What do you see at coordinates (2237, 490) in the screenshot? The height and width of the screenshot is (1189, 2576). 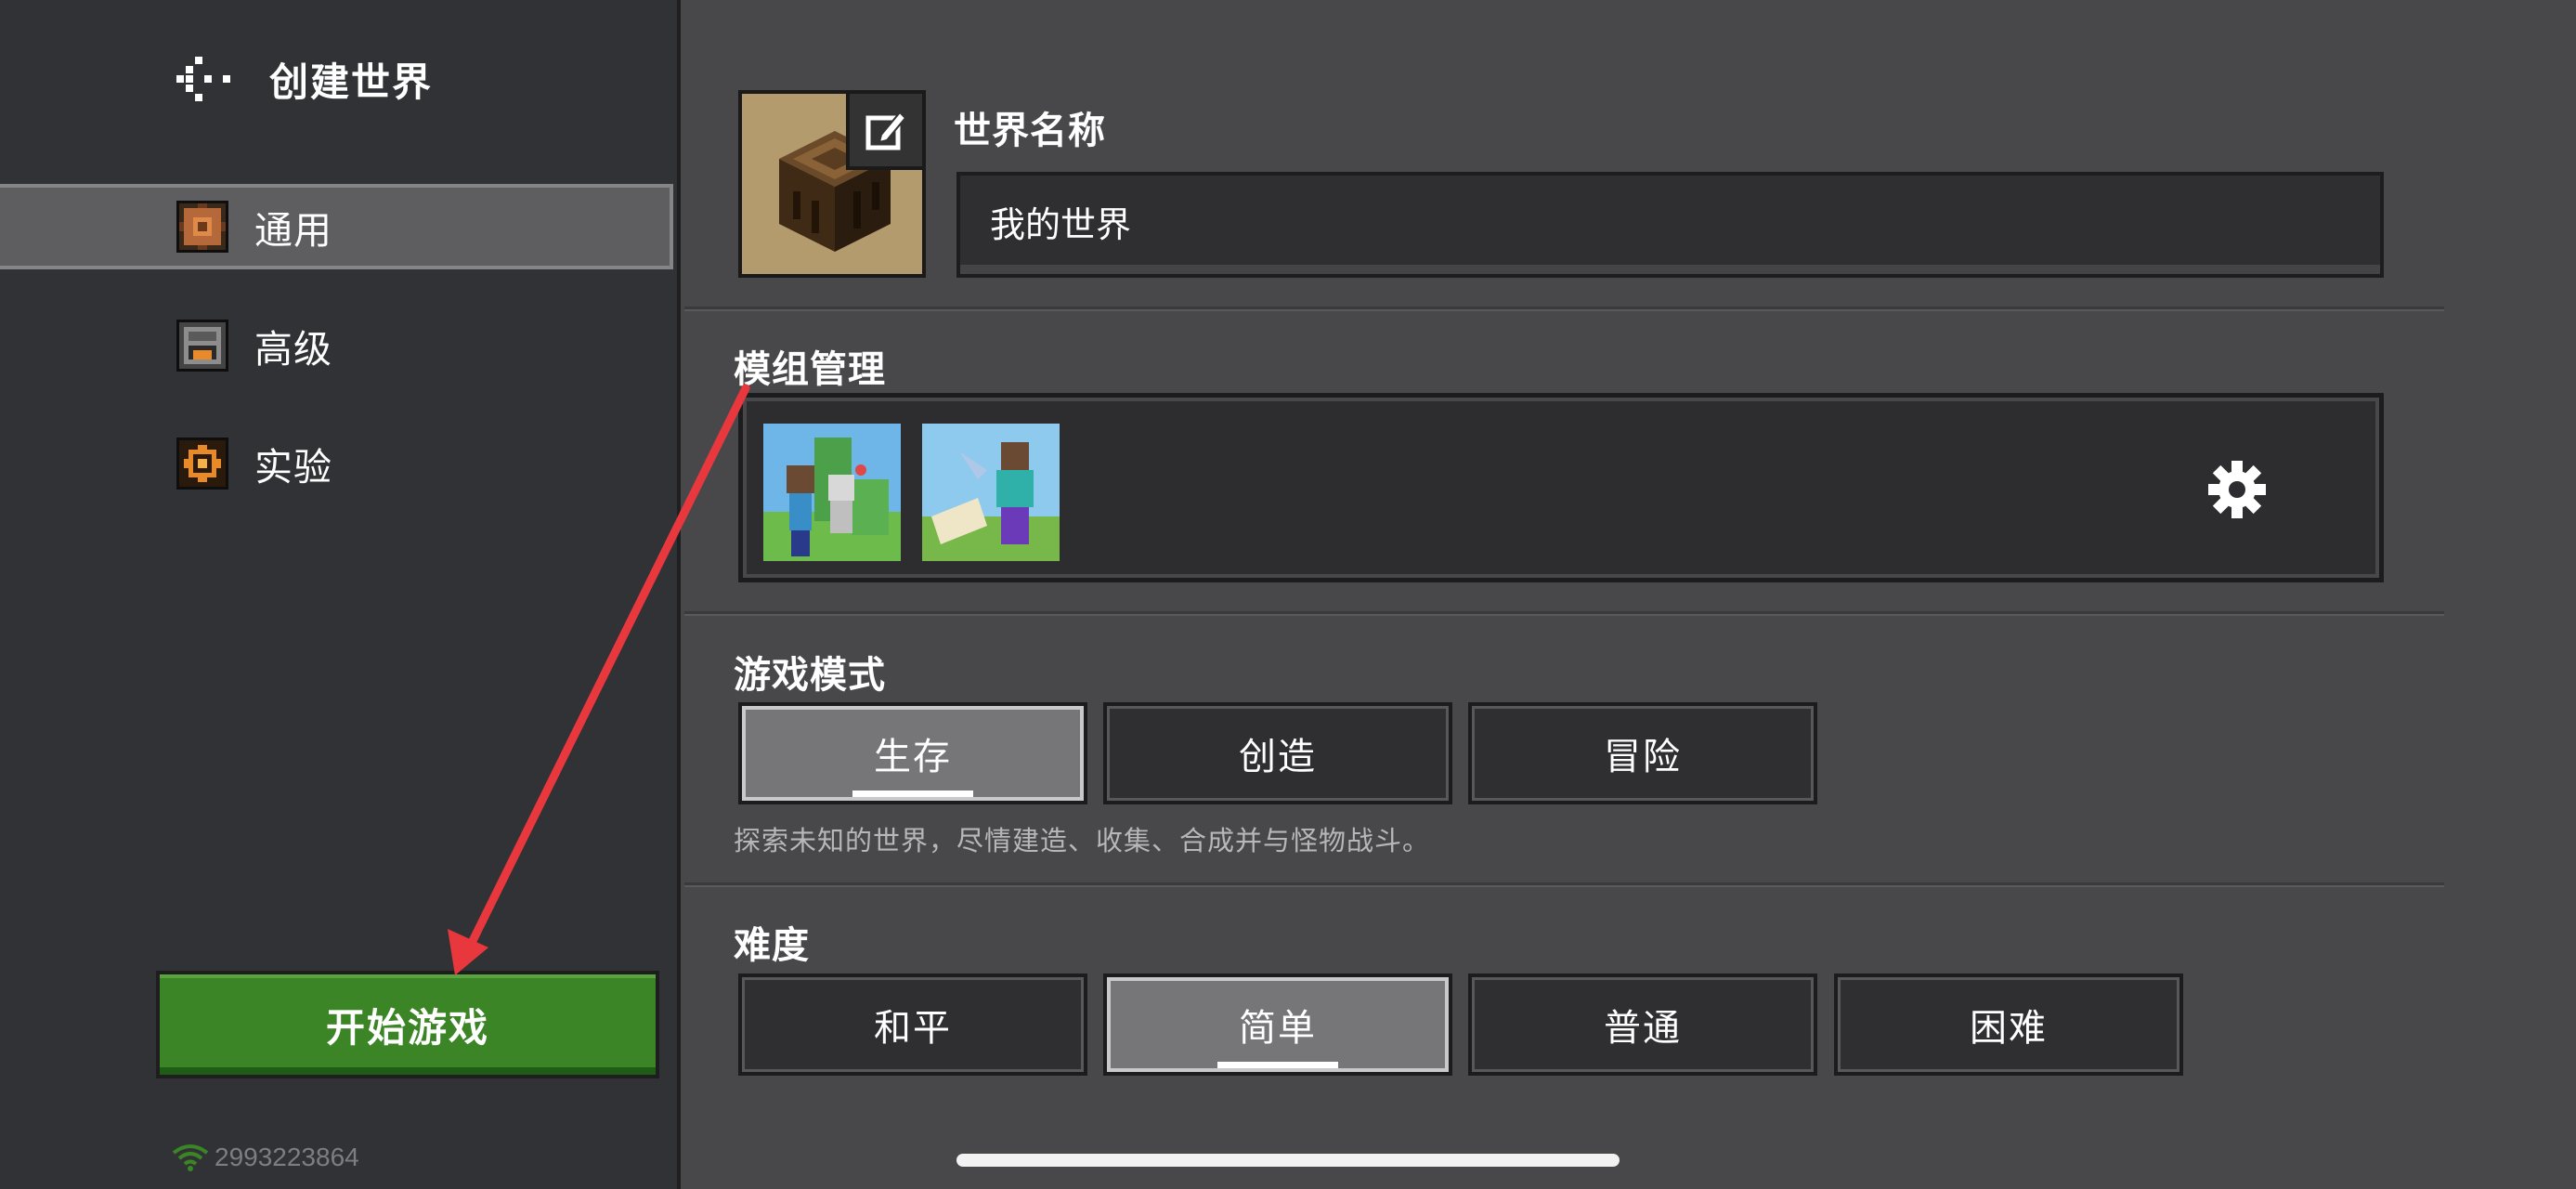 I see `gear-icon` at bounding box center [2237, 490].